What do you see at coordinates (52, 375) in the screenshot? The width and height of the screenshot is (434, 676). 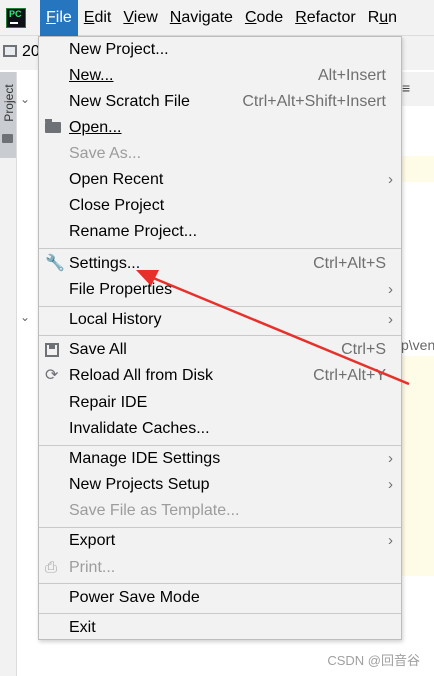 I see `reload-icon: ⟳` at bounding box center [52, 375].